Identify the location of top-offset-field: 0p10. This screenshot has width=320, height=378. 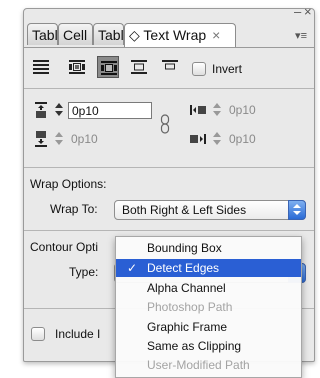
(110, 110).